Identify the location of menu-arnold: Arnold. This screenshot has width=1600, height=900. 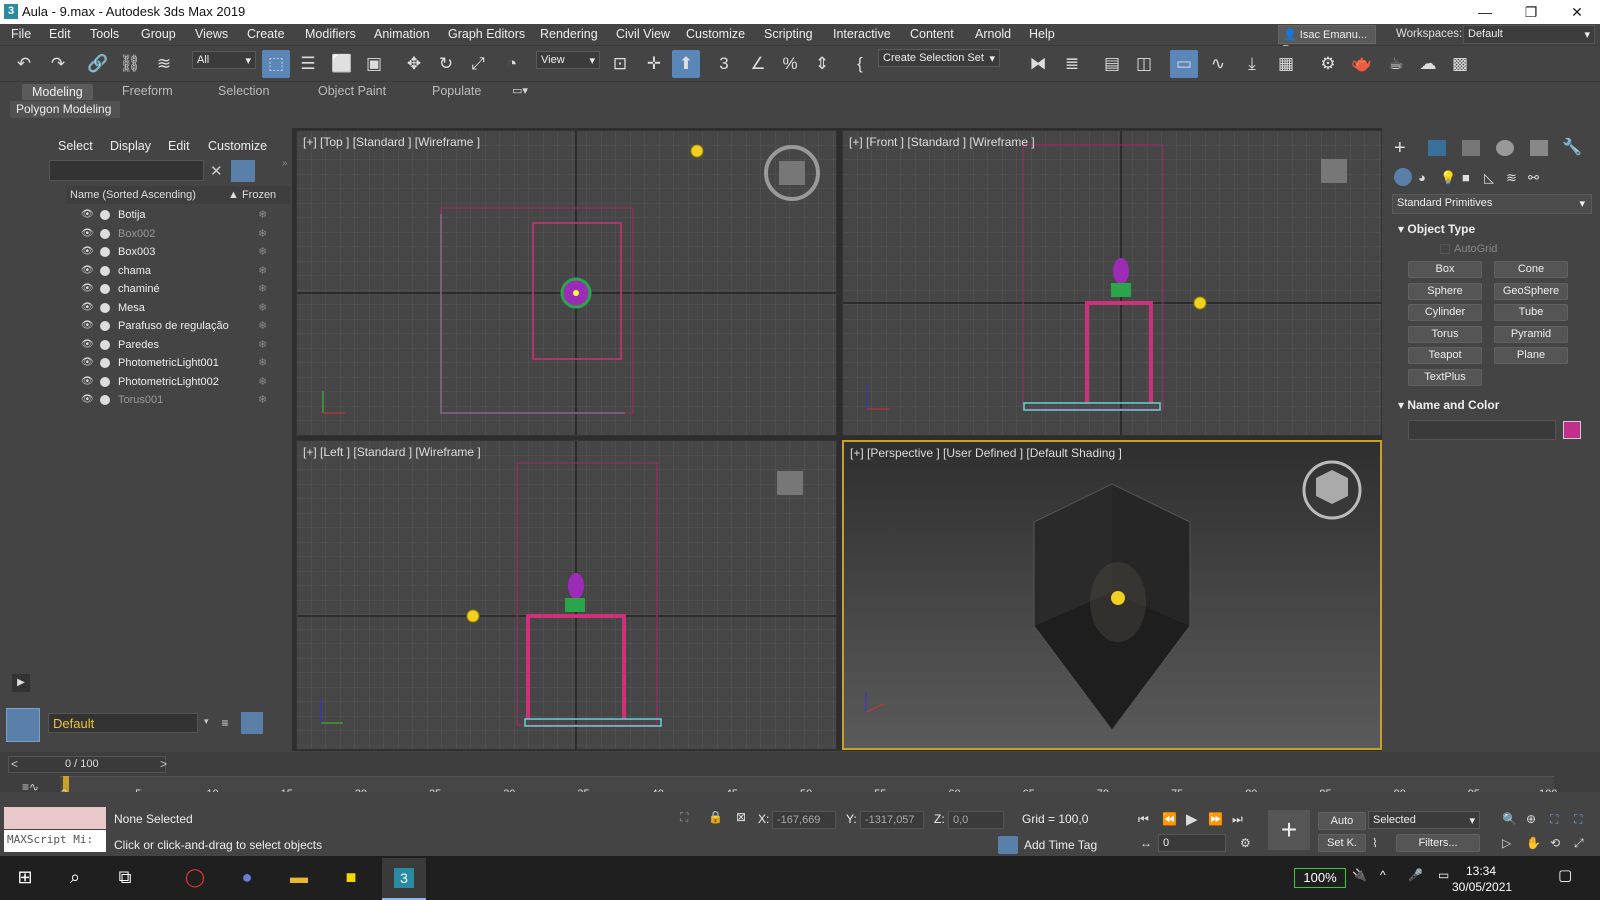
(993, 34).